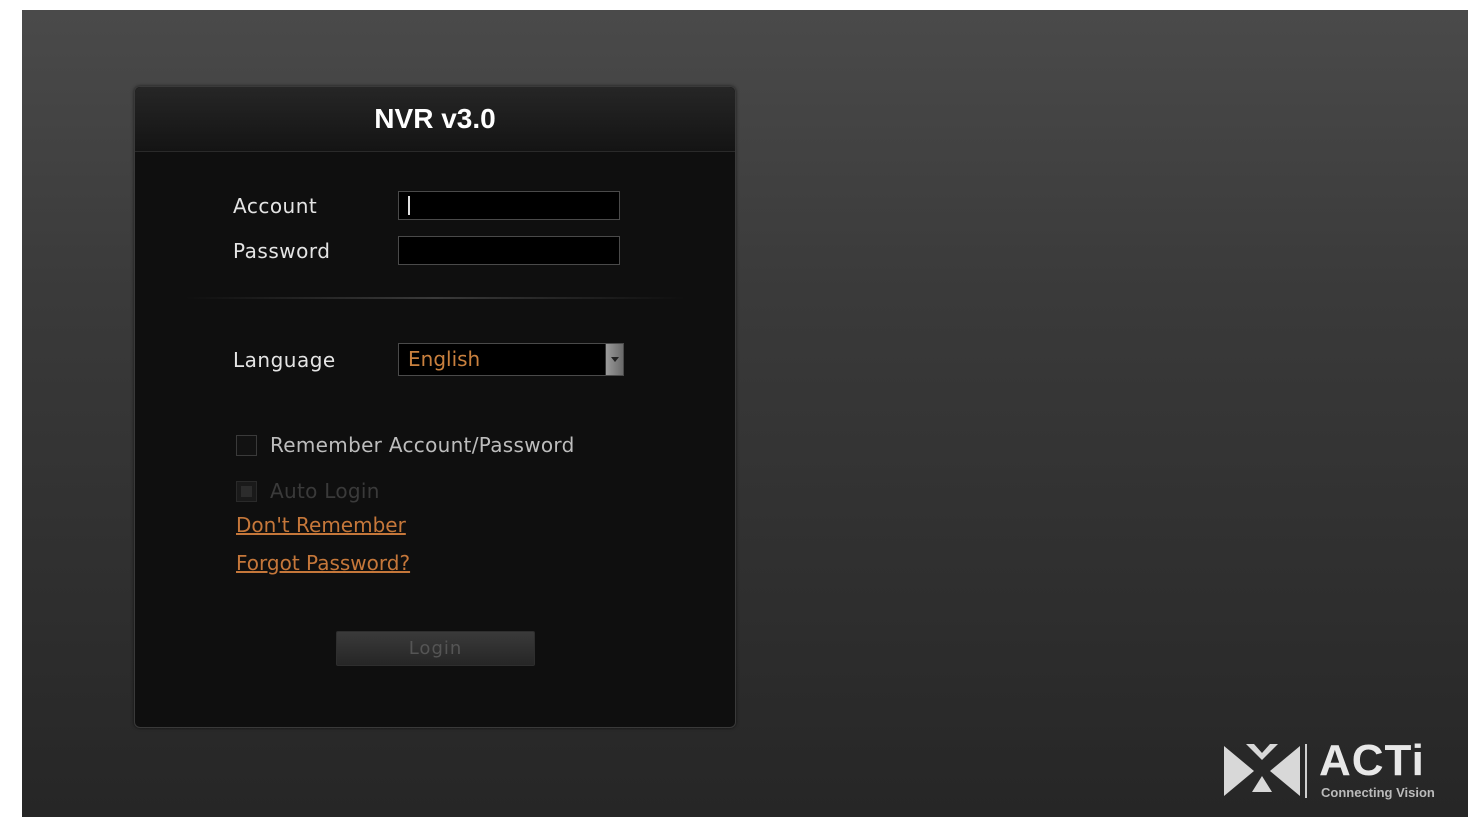 The width and height of the screenshot is (1468, 817). What do you see at coordinates (1306, 771) in the screenshot?
I see `logo-divider` at bounding box center [1306, 771].